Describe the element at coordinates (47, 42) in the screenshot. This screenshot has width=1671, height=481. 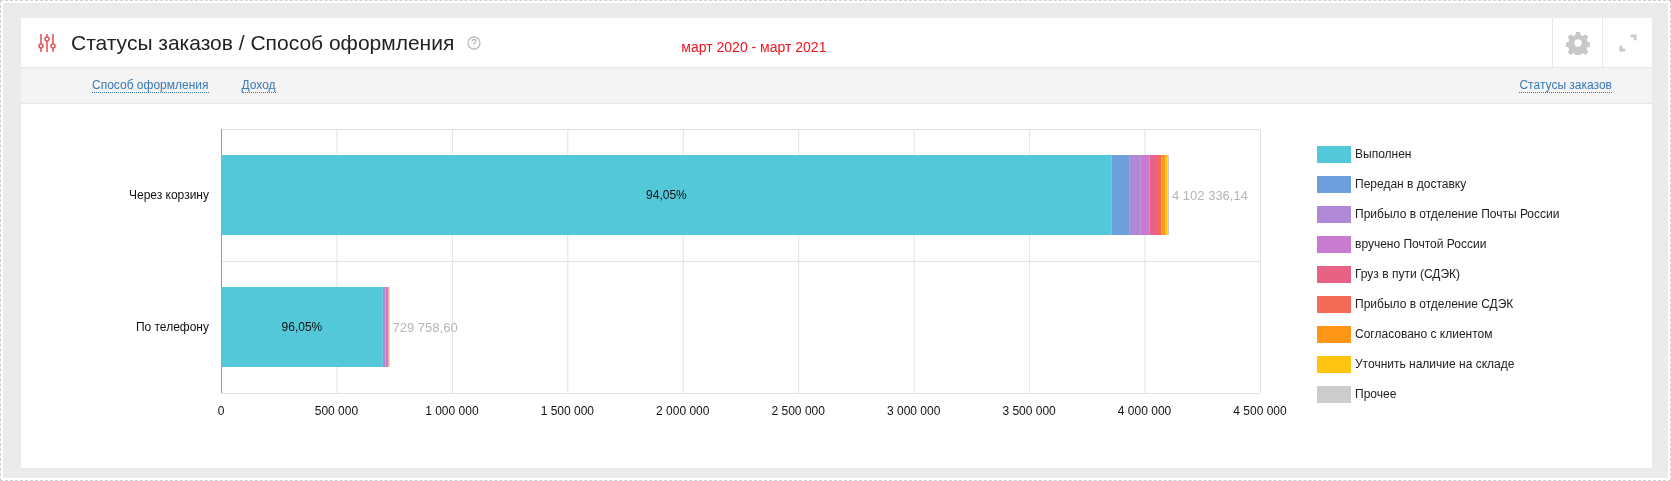
I see `filter-icon` at that location.